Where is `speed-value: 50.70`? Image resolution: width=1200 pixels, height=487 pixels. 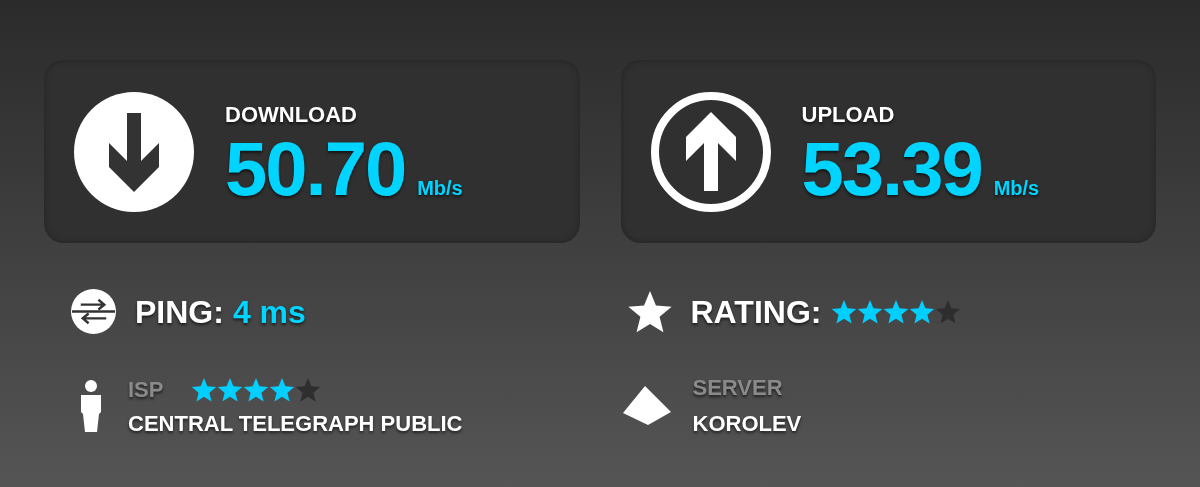
speed-value: 50.70 is located at coordinates (315, 168).